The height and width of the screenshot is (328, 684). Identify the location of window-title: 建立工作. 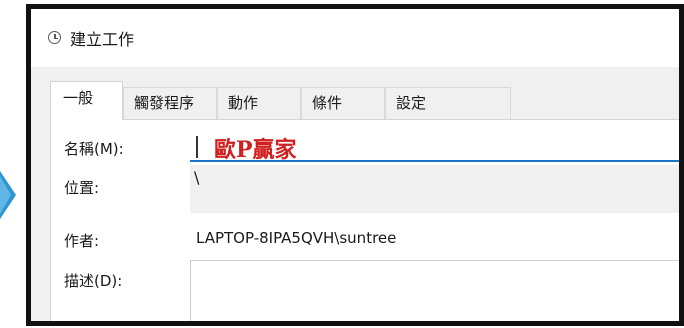
(102, 39).